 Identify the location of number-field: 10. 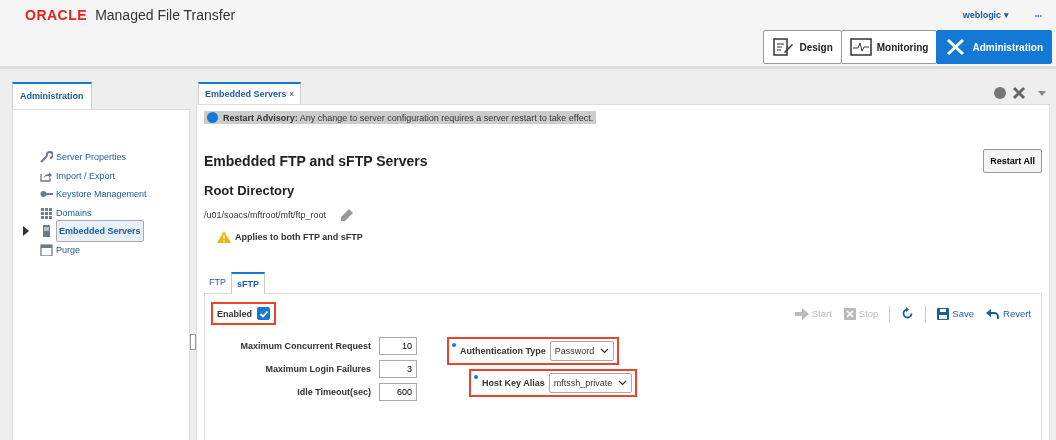
(398, 346).